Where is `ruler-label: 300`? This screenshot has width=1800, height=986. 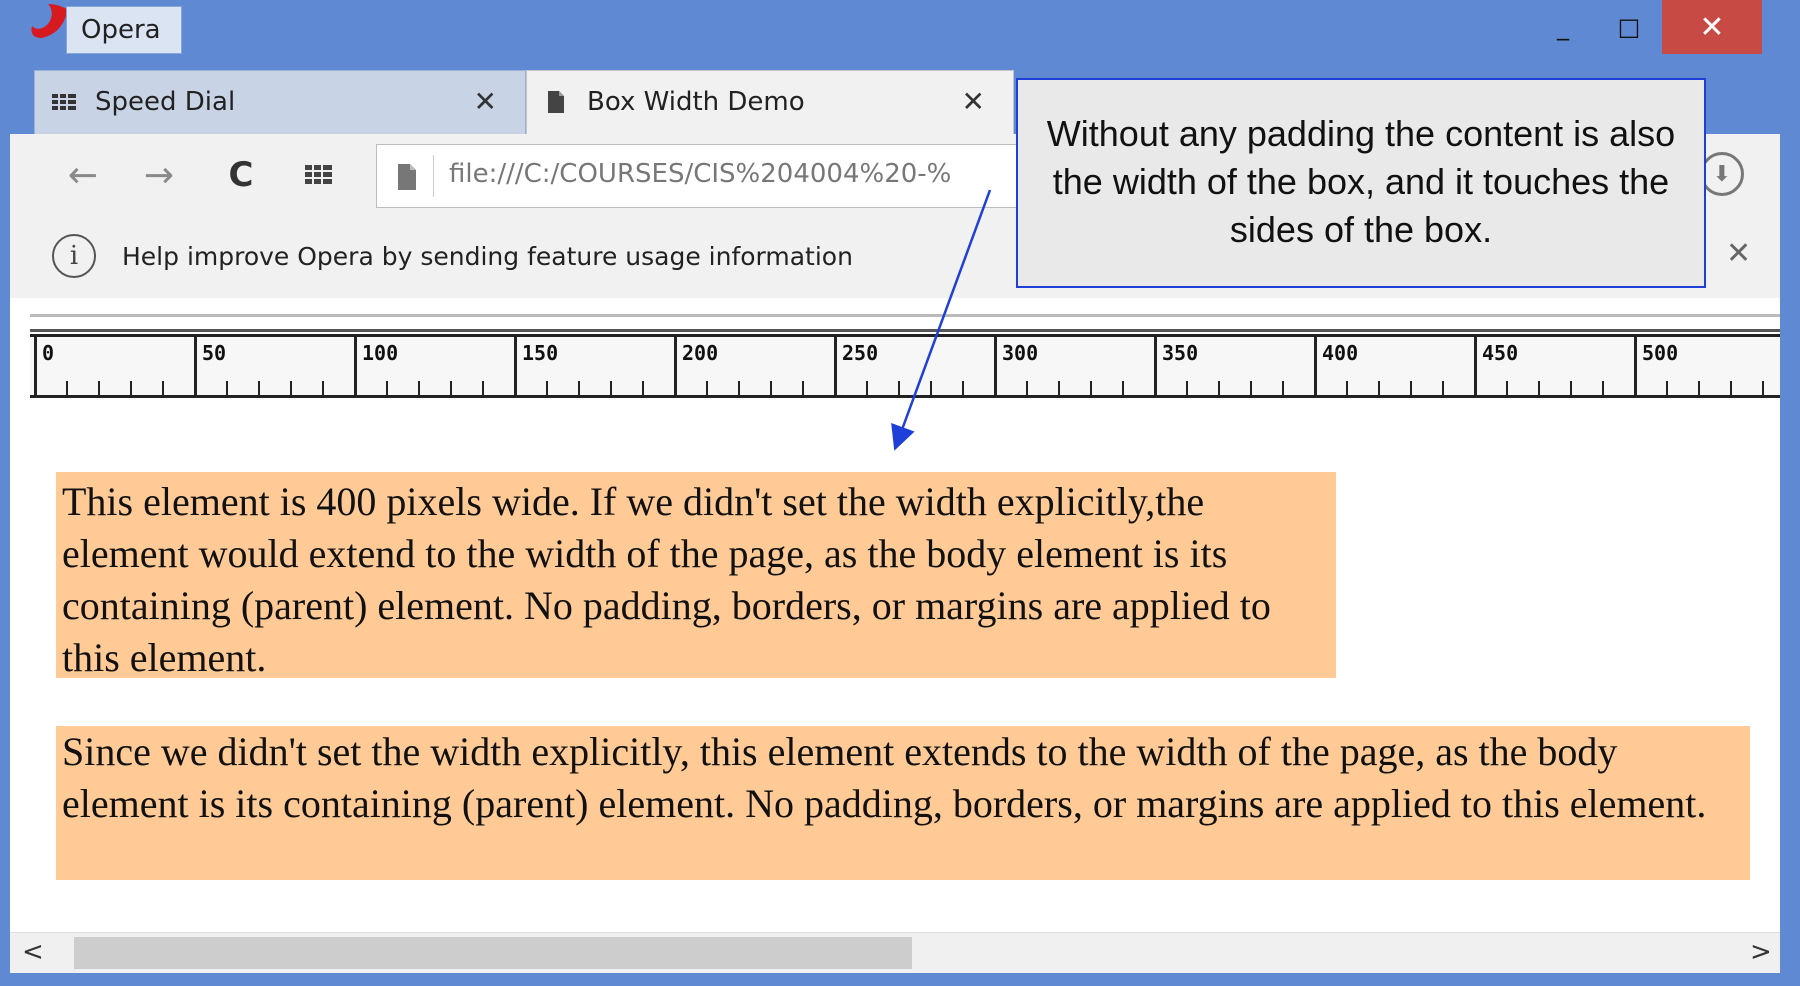 ruler-label: 300 is located at coordinates (1020, 353).